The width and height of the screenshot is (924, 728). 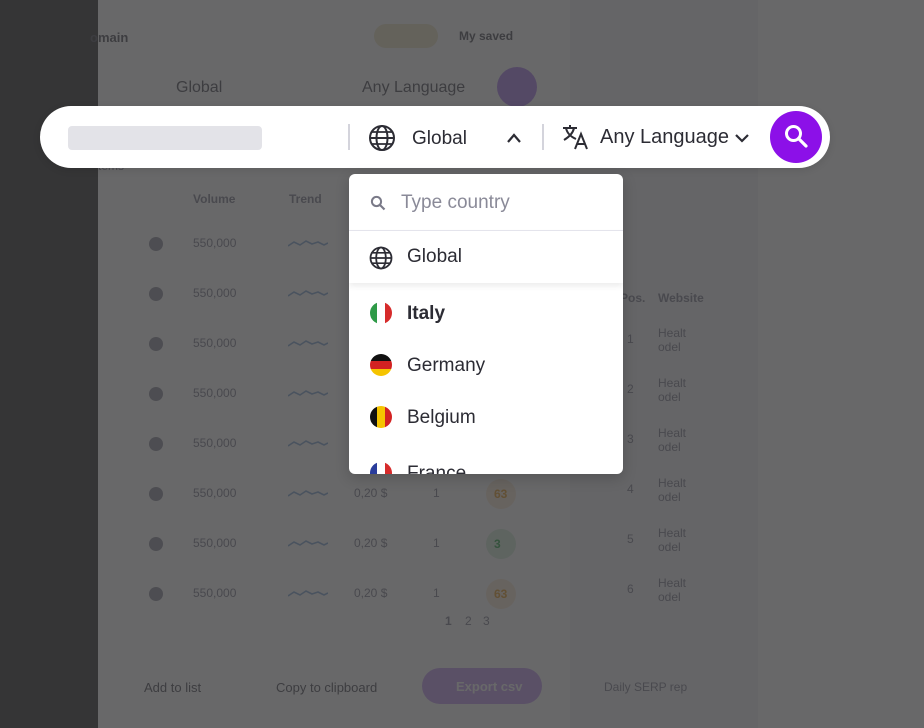 I want to click on germany-flag-icon, so click(x=381, y=365).